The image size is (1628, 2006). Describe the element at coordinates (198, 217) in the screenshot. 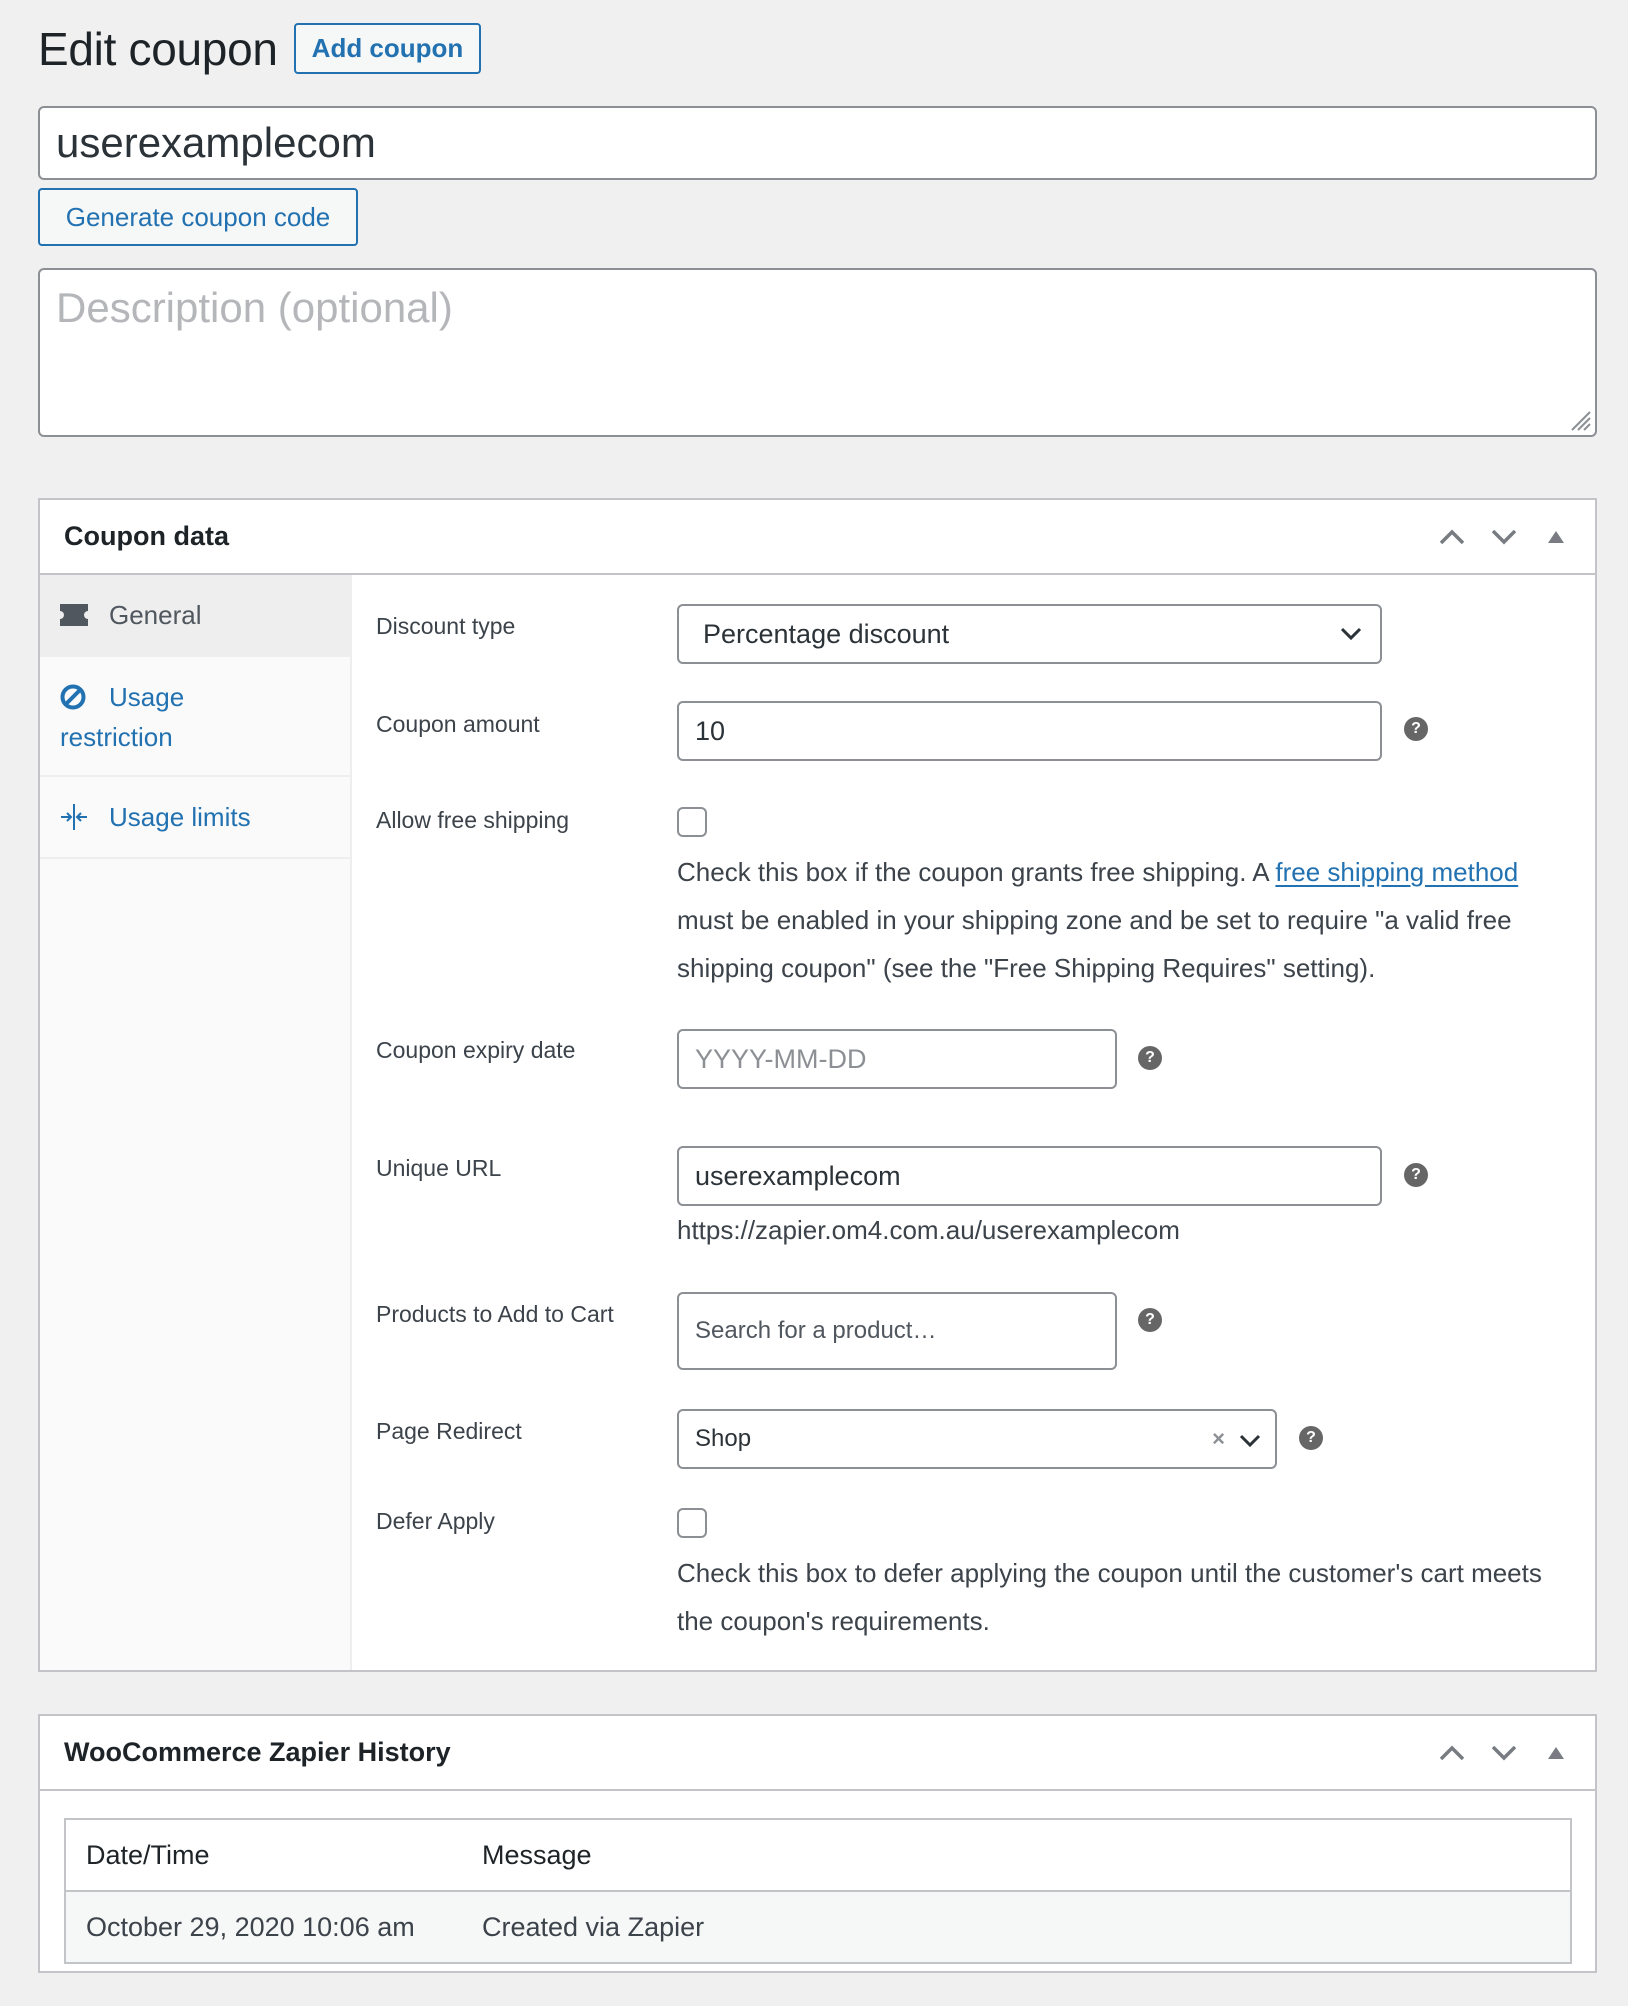

I see `generate-coupon-code-button: Generate coupon code` at that location.